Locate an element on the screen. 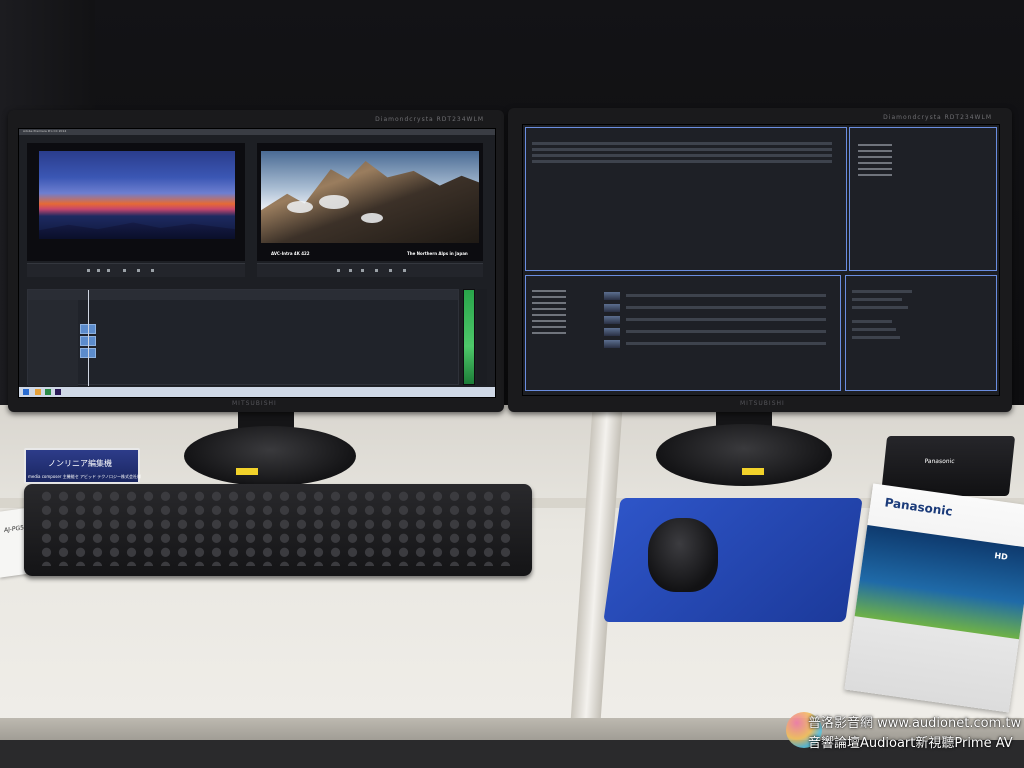  capture-device-brand: Panasonic is located at coordinates (939, 461).